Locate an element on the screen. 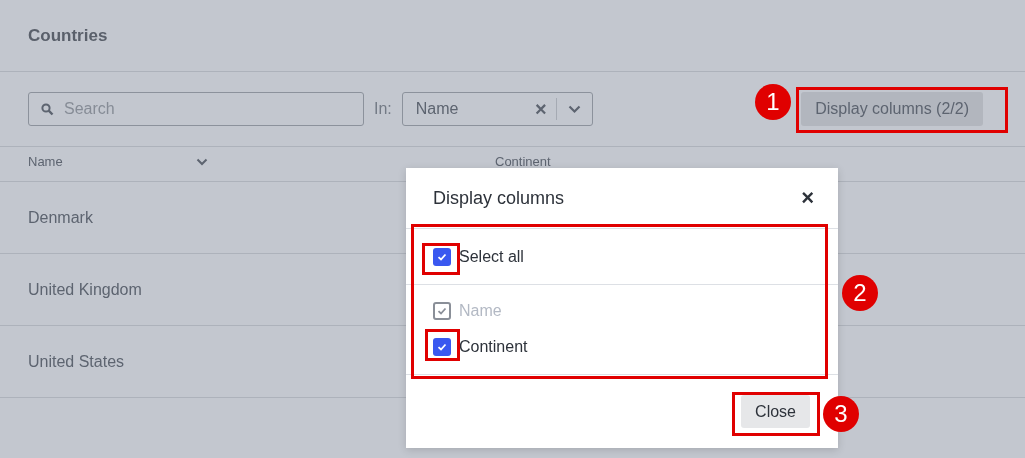 This screenshot has width=1025, height=458. display-columns-button: Display columns (2/2) is located at coordinates (892, 109).